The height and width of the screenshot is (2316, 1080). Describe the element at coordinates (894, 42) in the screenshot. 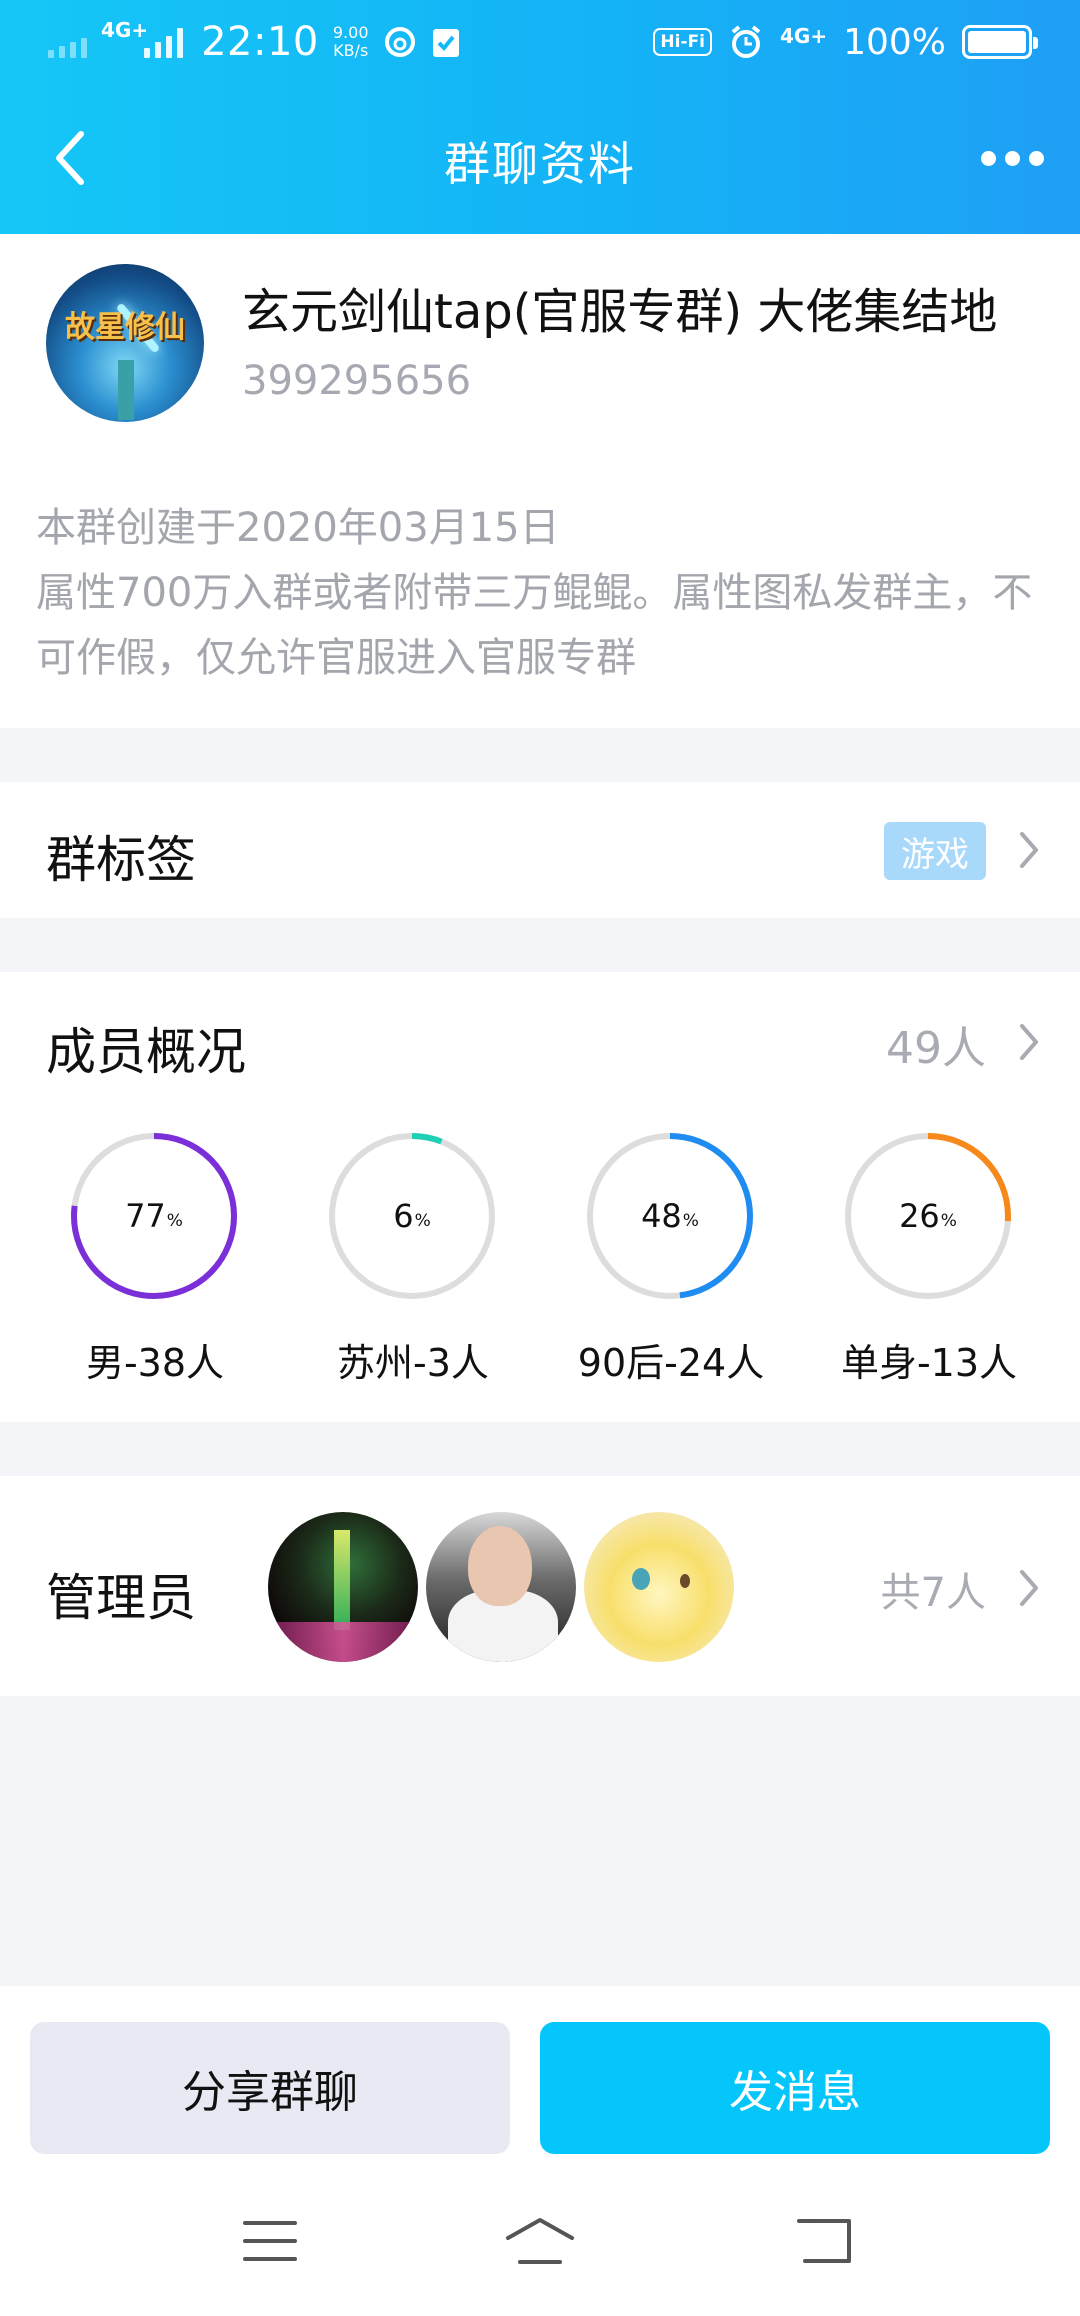

I see `battery-percent: 100%` at that location.